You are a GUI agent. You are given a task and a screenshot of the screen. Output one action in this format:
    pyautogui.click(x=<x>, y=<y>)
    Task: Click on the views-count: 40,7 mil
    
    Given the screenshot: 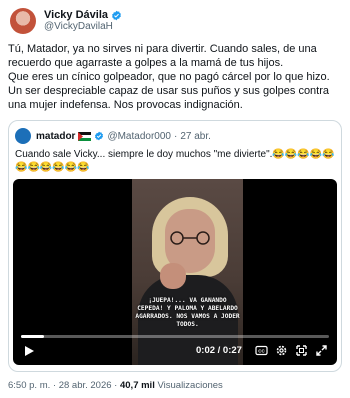 What is the action you would take?
    pyautogui.click(x=137, y=385)
    